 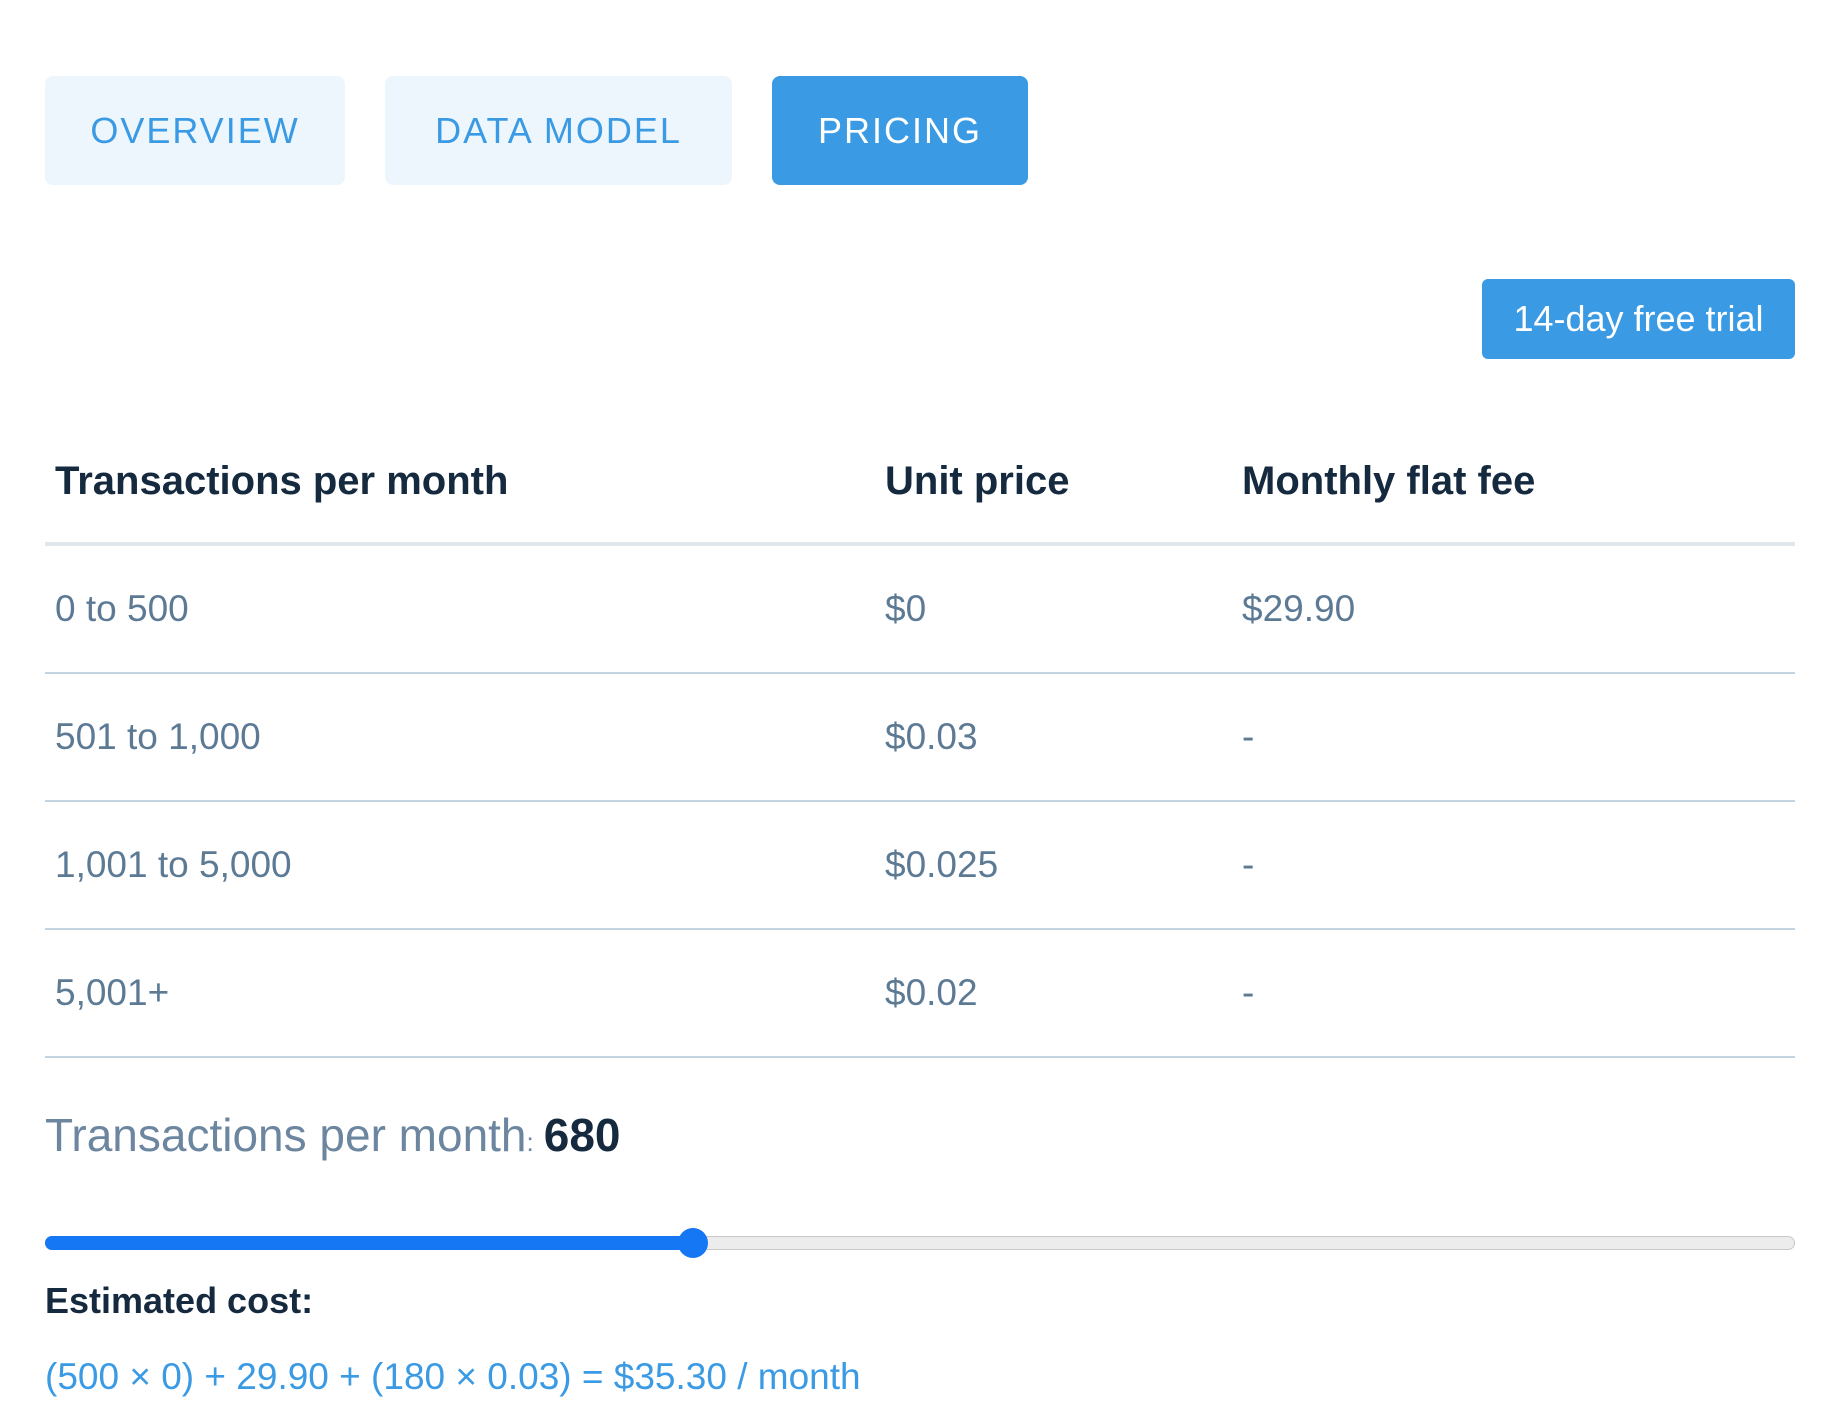 What do you see at coordinates (931, 992) in the screenshot?
I see `cell-unit-price: $0.02` at bounding box center [931, 992].